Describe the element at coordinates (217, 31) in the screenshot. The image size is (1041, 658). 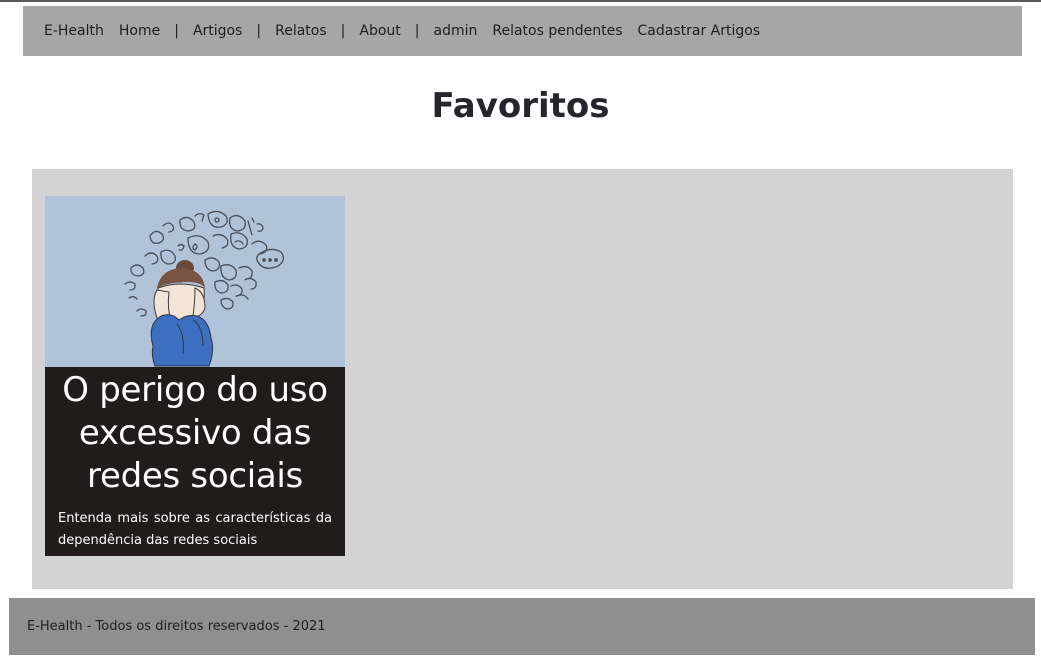
I see `nav-artigos-link: Artigos` at that location.